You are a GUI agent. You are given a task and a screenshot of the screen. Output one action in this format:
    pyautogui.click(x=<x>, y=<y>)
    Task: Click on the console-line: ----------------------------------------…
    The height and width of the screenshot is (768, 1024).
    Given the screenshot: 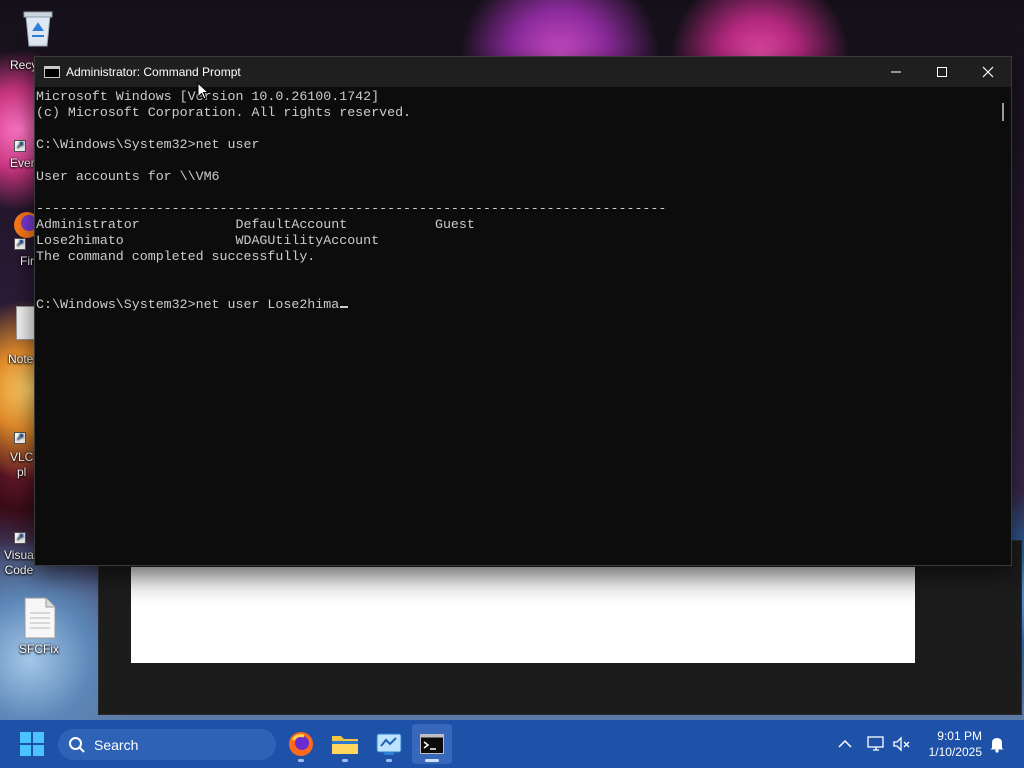 What is the action you would take?
    pyautogui.click(x=351, y=208)
    